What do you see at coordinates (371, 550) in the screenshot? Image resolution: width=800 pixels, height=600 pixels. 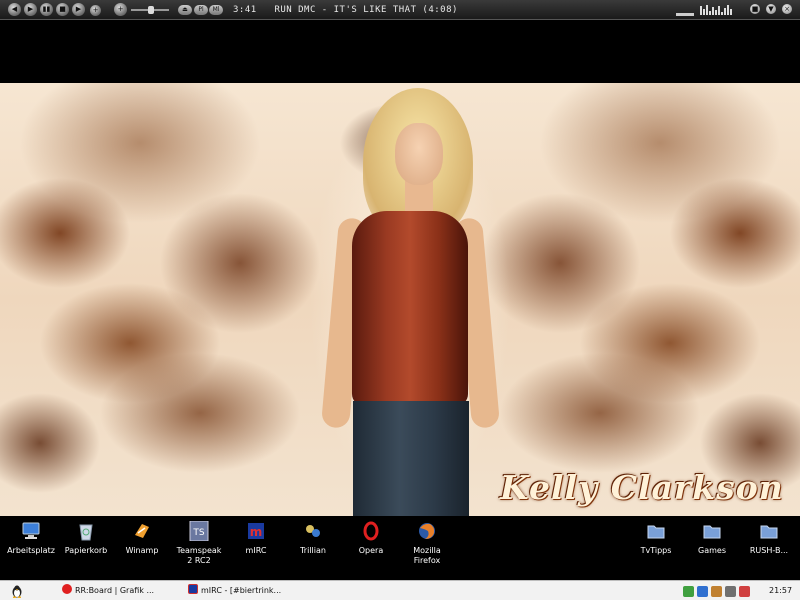 I see `desktop-icon-label: Opera` at bounding box center [371, 550].